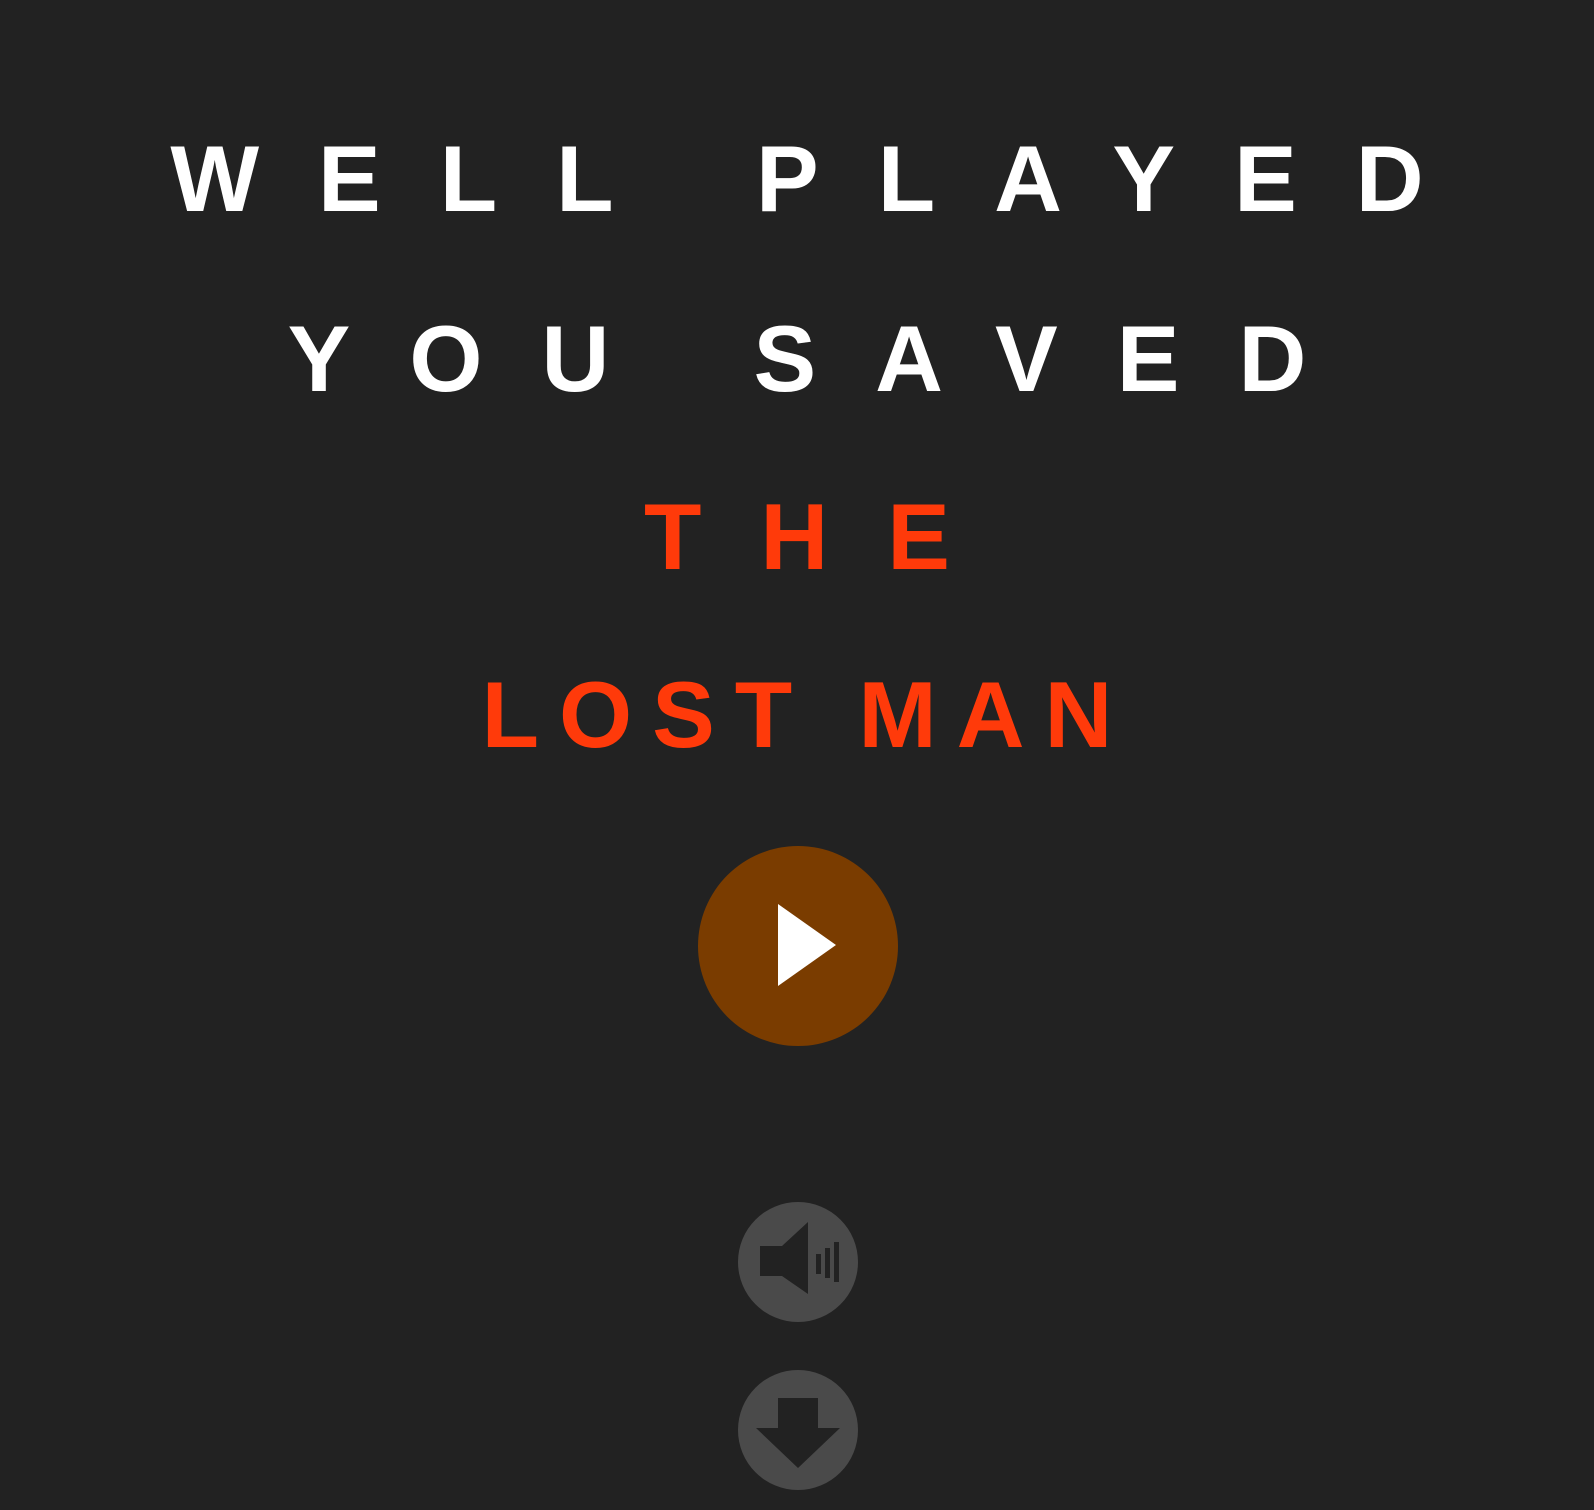 Image resolution: width=1594 pixels, height=1510 pixels. Describe the element at coordinates (807, 945) in the screenshot. I see `play-icon` at that location.